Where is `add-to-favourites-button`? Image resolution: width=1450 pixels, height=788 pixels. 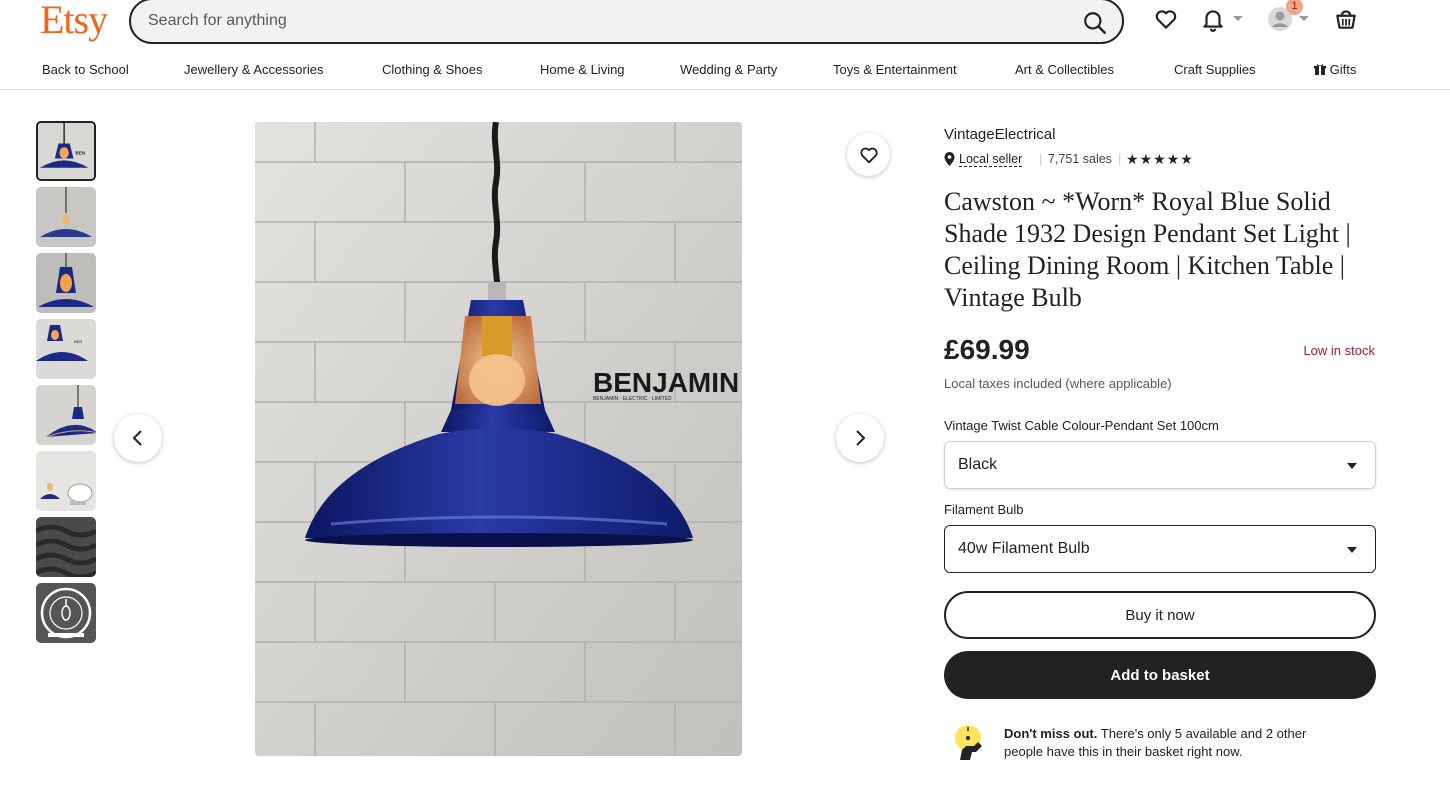
add-to-favourites-button is located at coordinates (868, 154).